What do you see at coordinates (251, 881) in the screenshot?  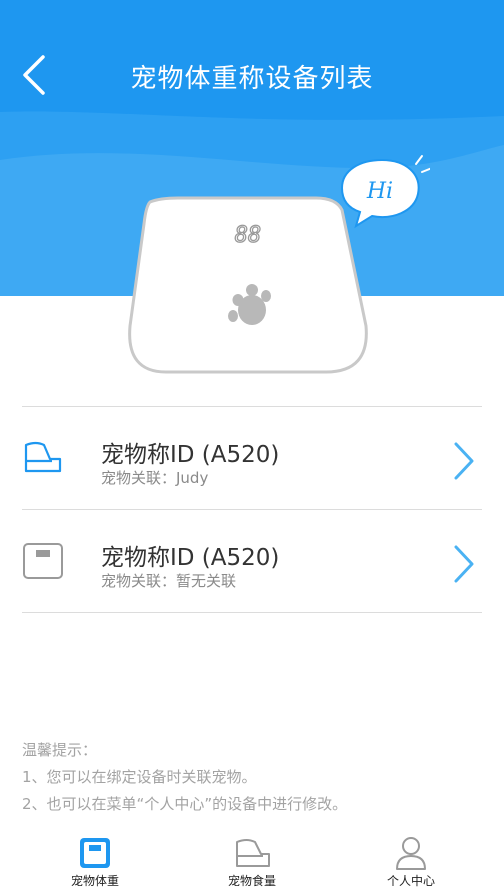 I see `tab-label: 宠物食量` at bounding box center [251, 881].